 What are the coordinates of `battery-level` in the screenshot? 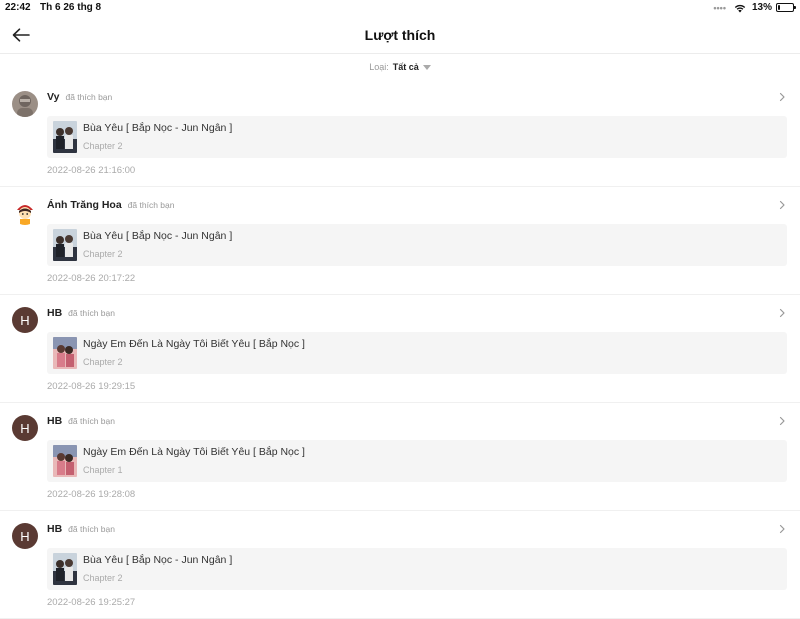 It's located at (779, 7).